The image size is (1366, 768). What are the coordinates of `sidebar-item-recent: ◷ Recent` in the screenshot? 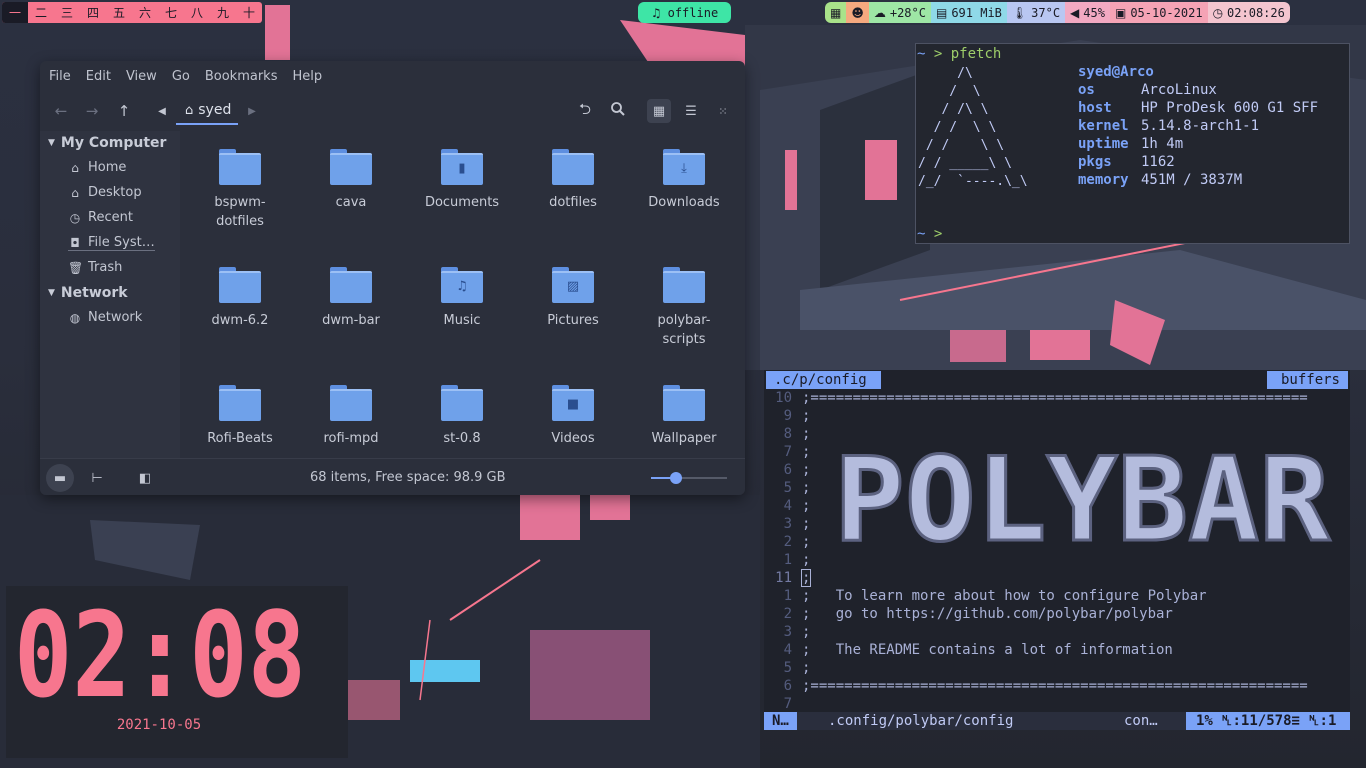 It's located at (100, 217).